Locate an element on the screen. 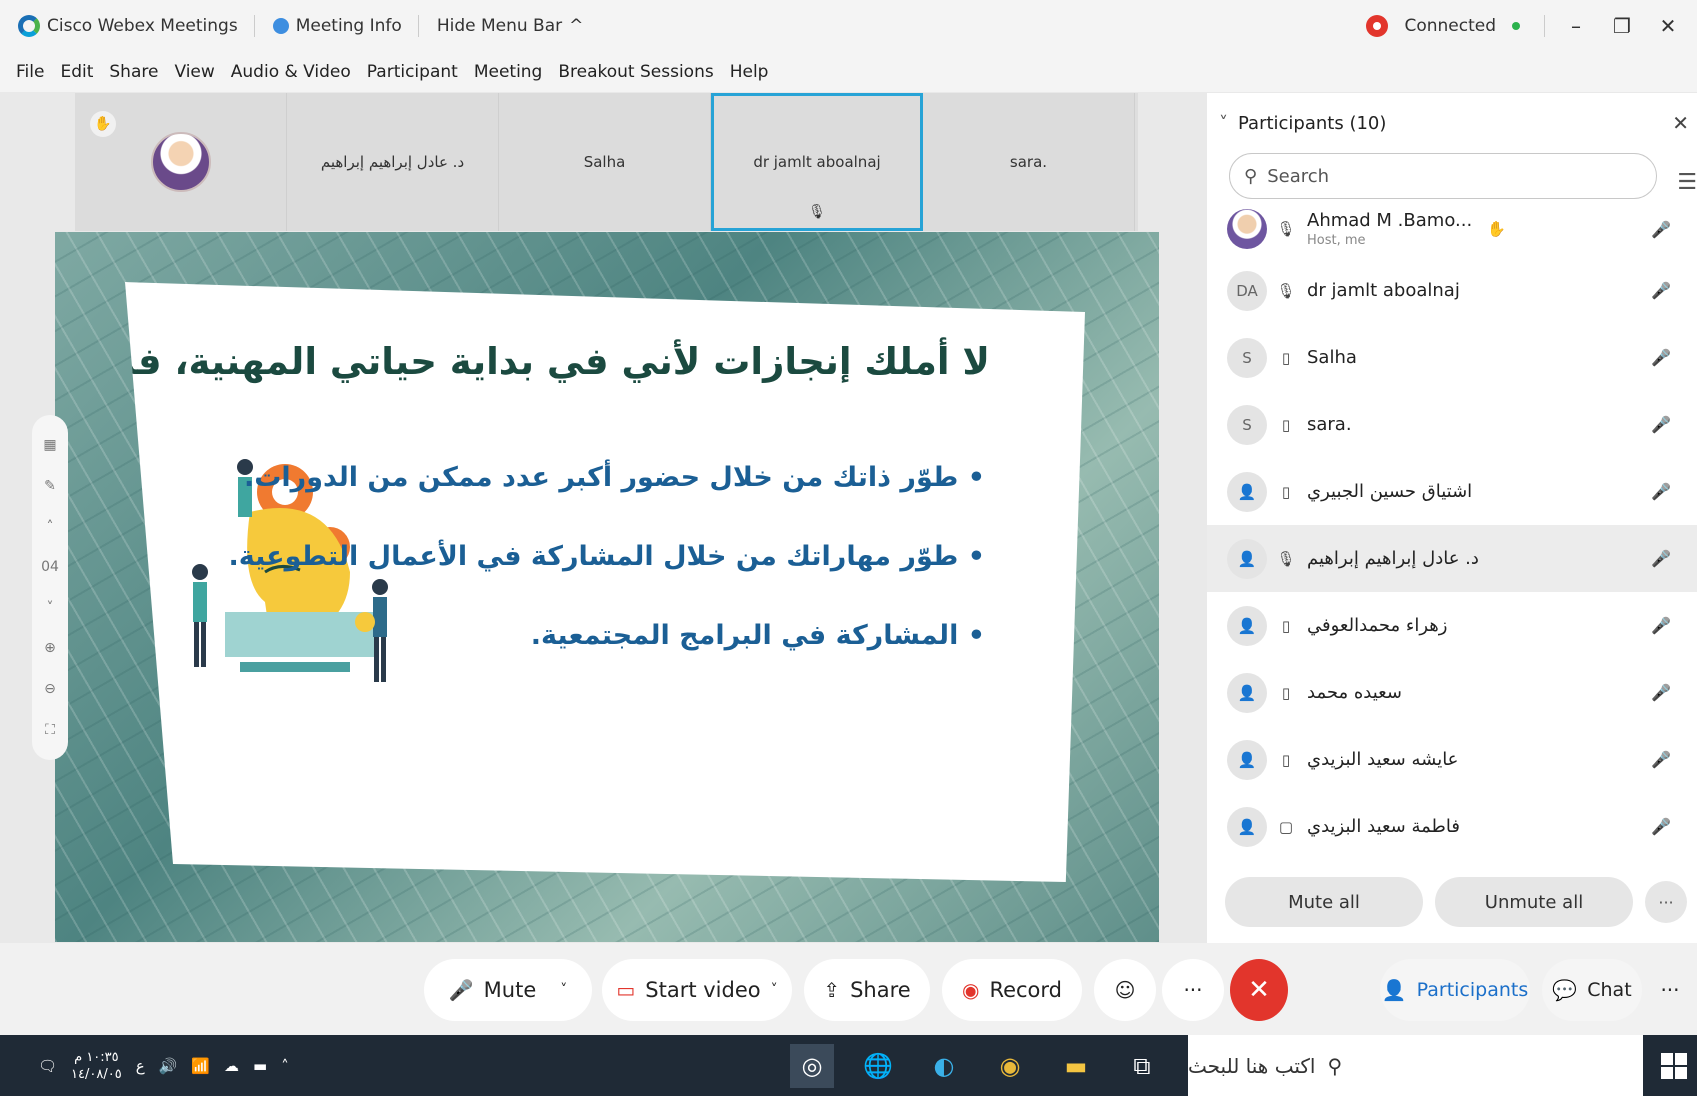 This screenshot has height=1096, width=1697. participant-role: Host, me is located at coordinates (1336, 240).